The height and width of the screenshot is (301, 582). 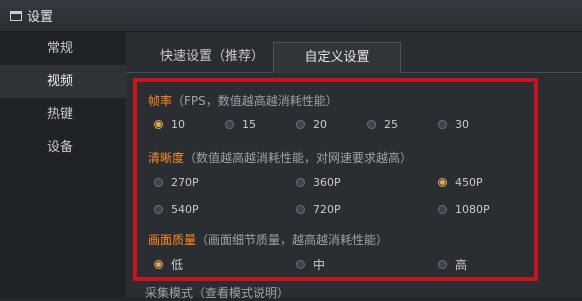 What do you see at coordinates (168, 264) in the screenshot?
I see `quality-option-low: 低` at bounding box center [168, 264].